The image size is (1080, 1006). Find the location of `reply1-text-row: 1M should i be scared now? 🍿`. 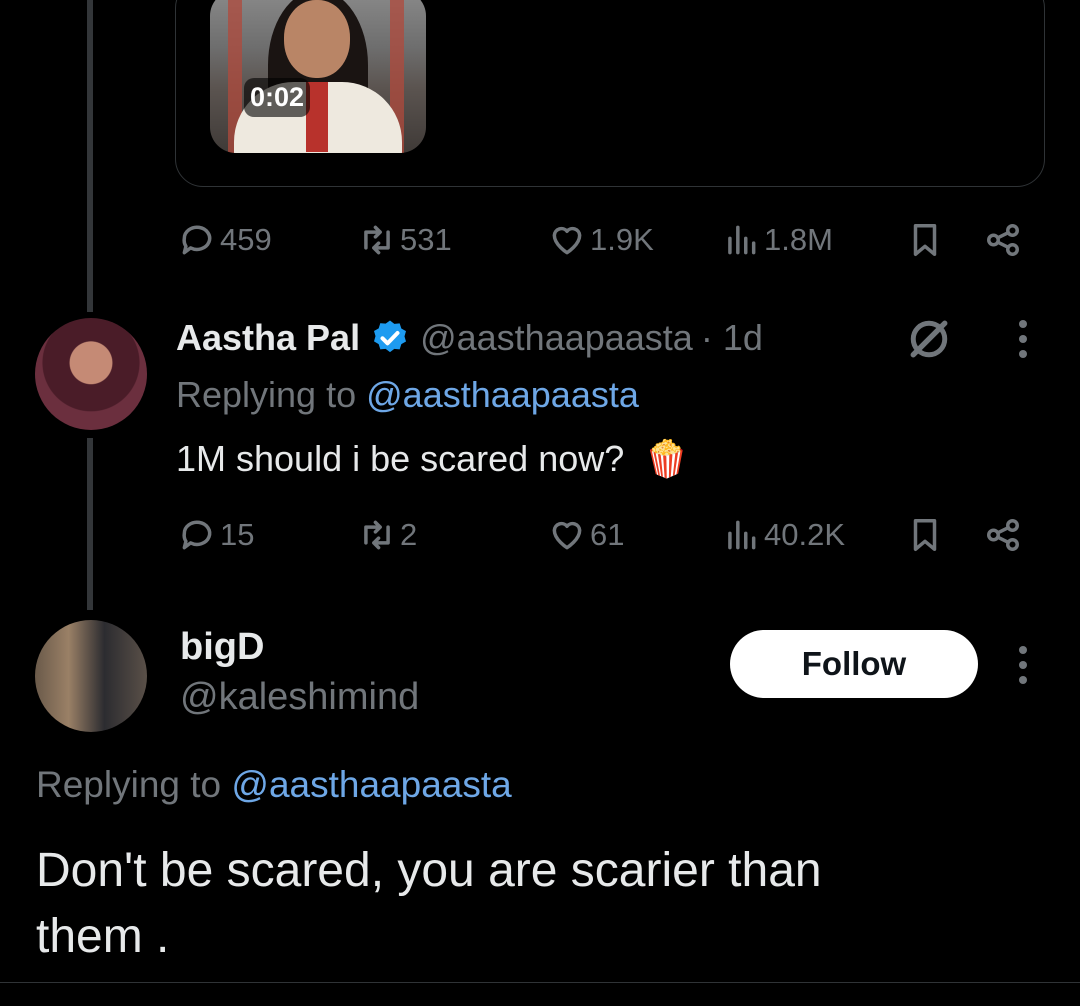

reply1-text-row: 1M should i be scared now? 🍿 is located at coordinates (432, 459).